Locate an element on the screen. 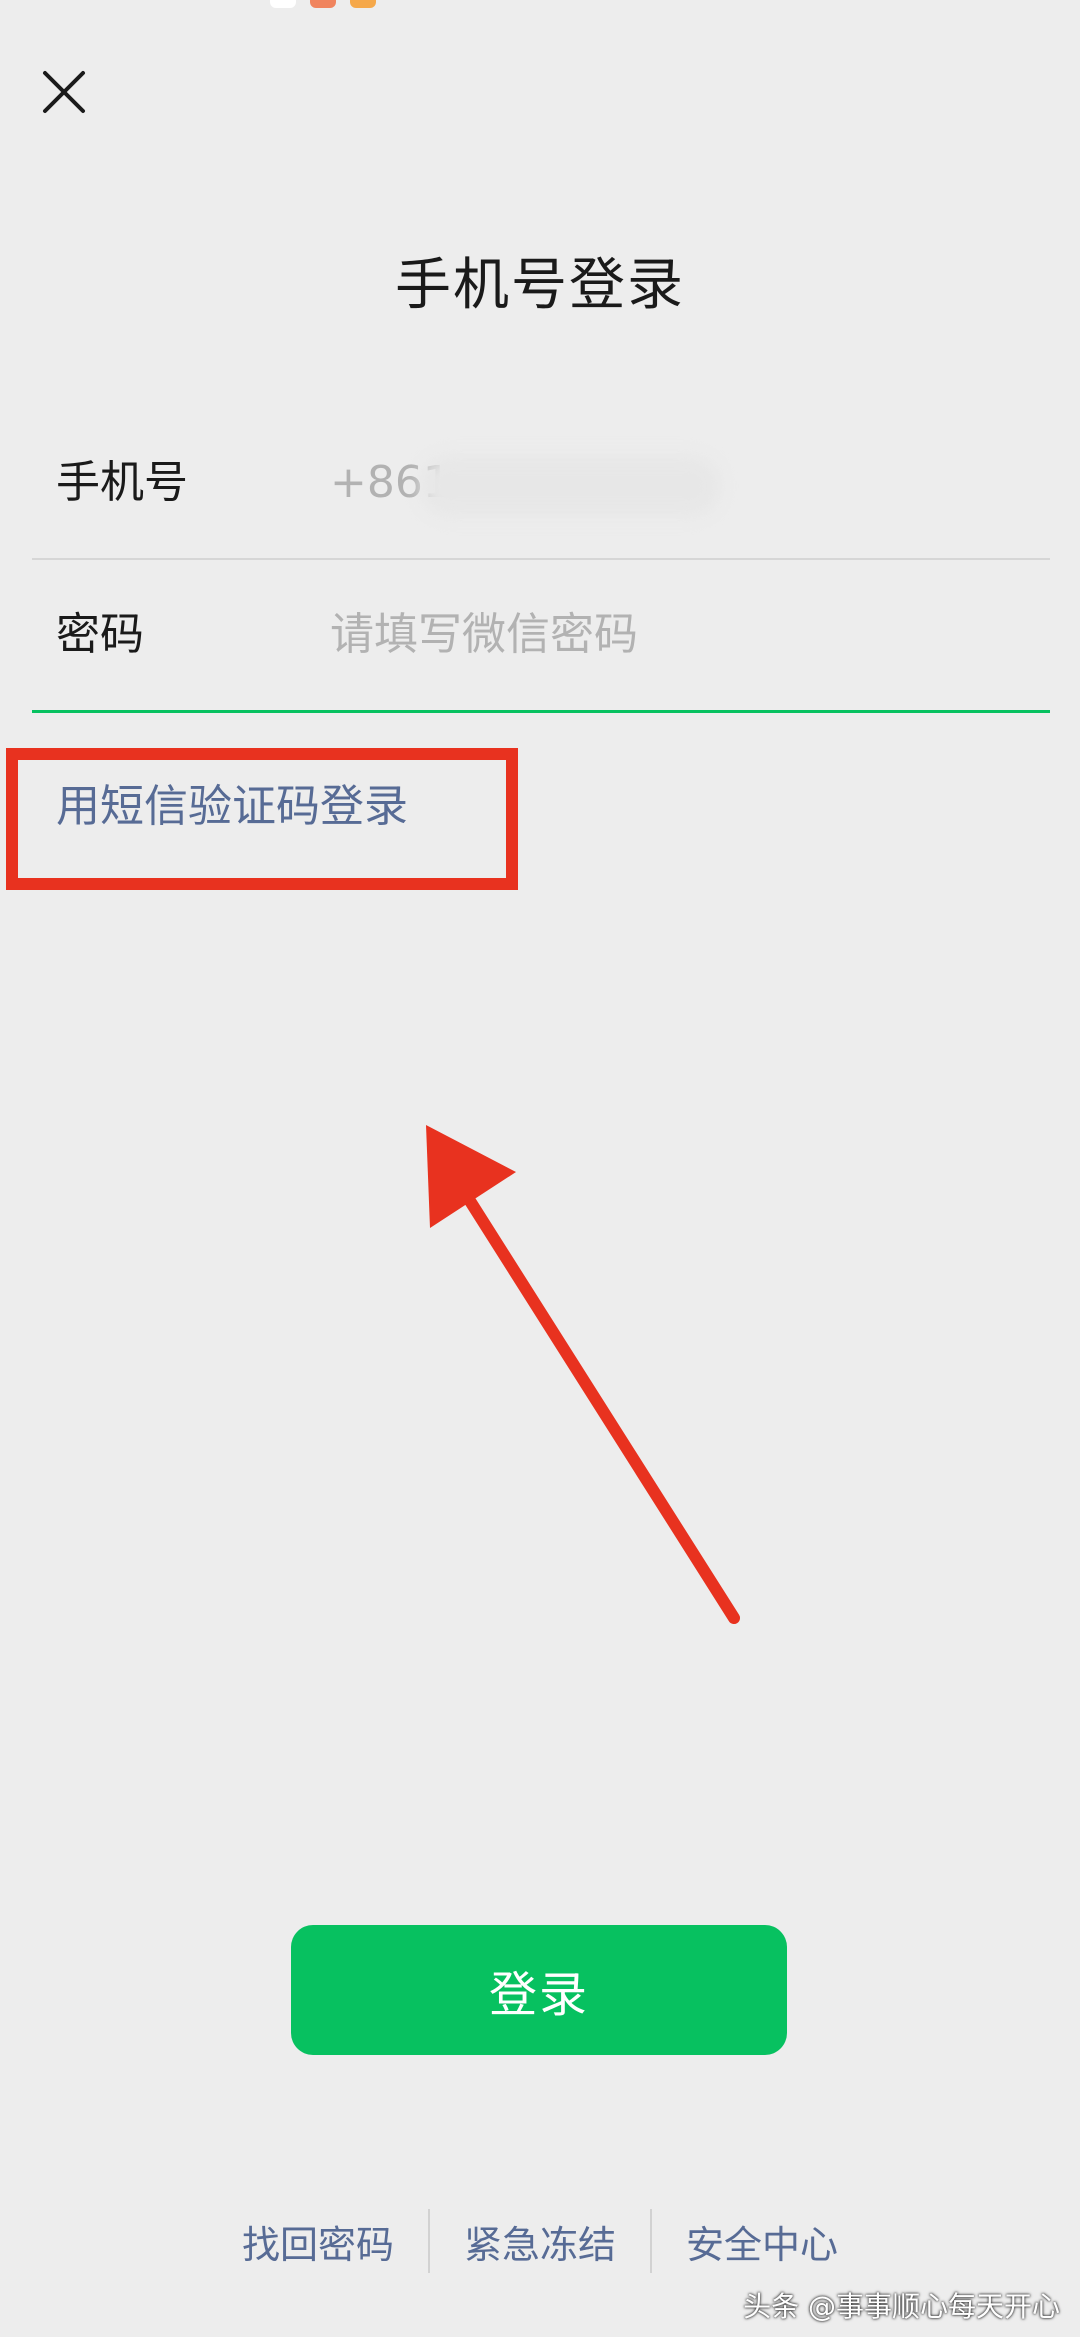 Image resolution: width=1080 pixels, height=2337 pixels. password-input: 请填写微信密码 is located at coordinates (484, 635).